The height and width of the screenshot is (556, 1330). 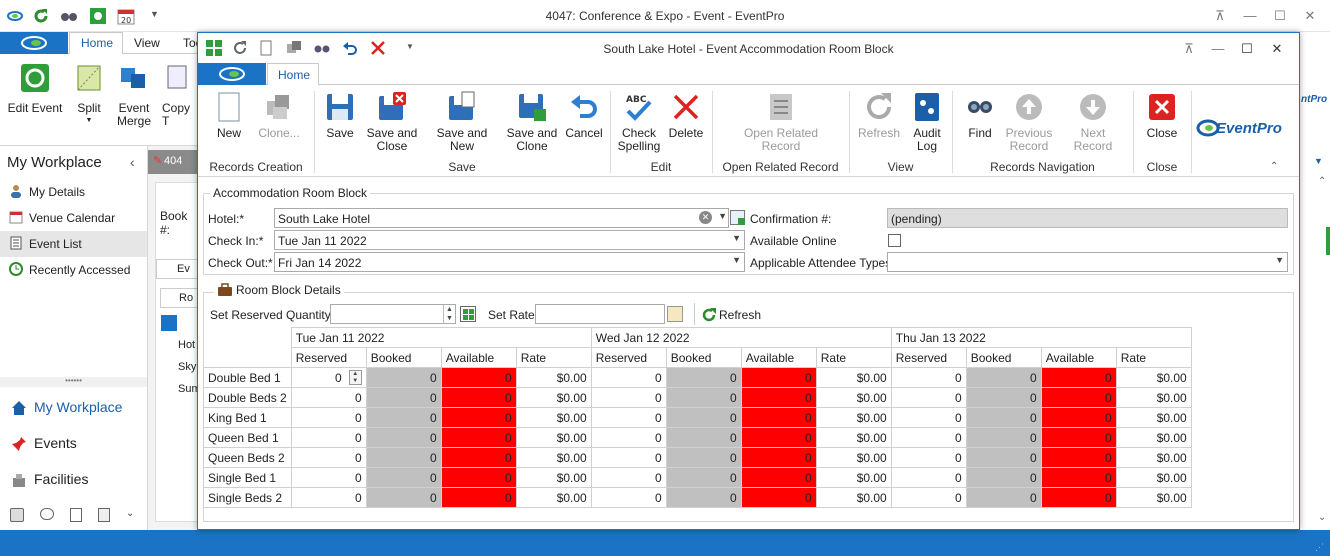 I want to click on new-button: New, so click(x=229, y=119).